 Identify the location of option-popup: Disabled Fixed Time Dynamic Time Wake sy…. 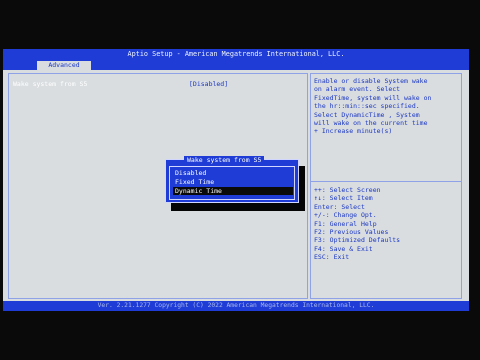
(232, 179).